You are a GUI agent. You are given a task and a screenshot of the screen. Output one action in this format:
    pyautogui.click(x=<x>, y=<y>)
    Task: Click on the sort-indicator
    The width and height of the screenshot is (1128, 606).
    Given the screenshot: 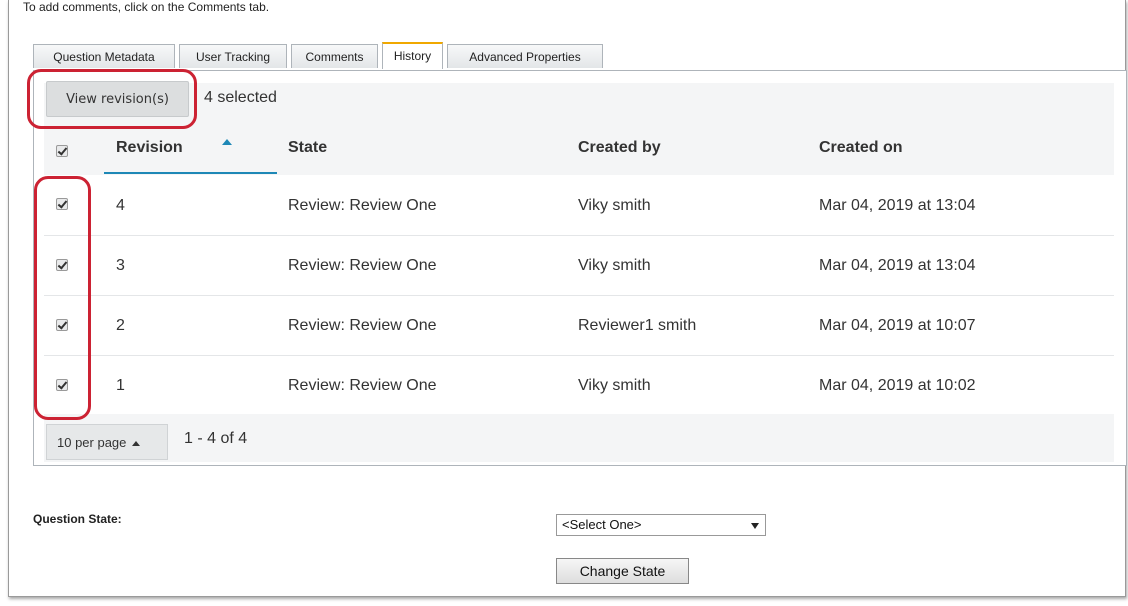 What is the action you would take?
    pyautogui.click(x=190, y=173)
    